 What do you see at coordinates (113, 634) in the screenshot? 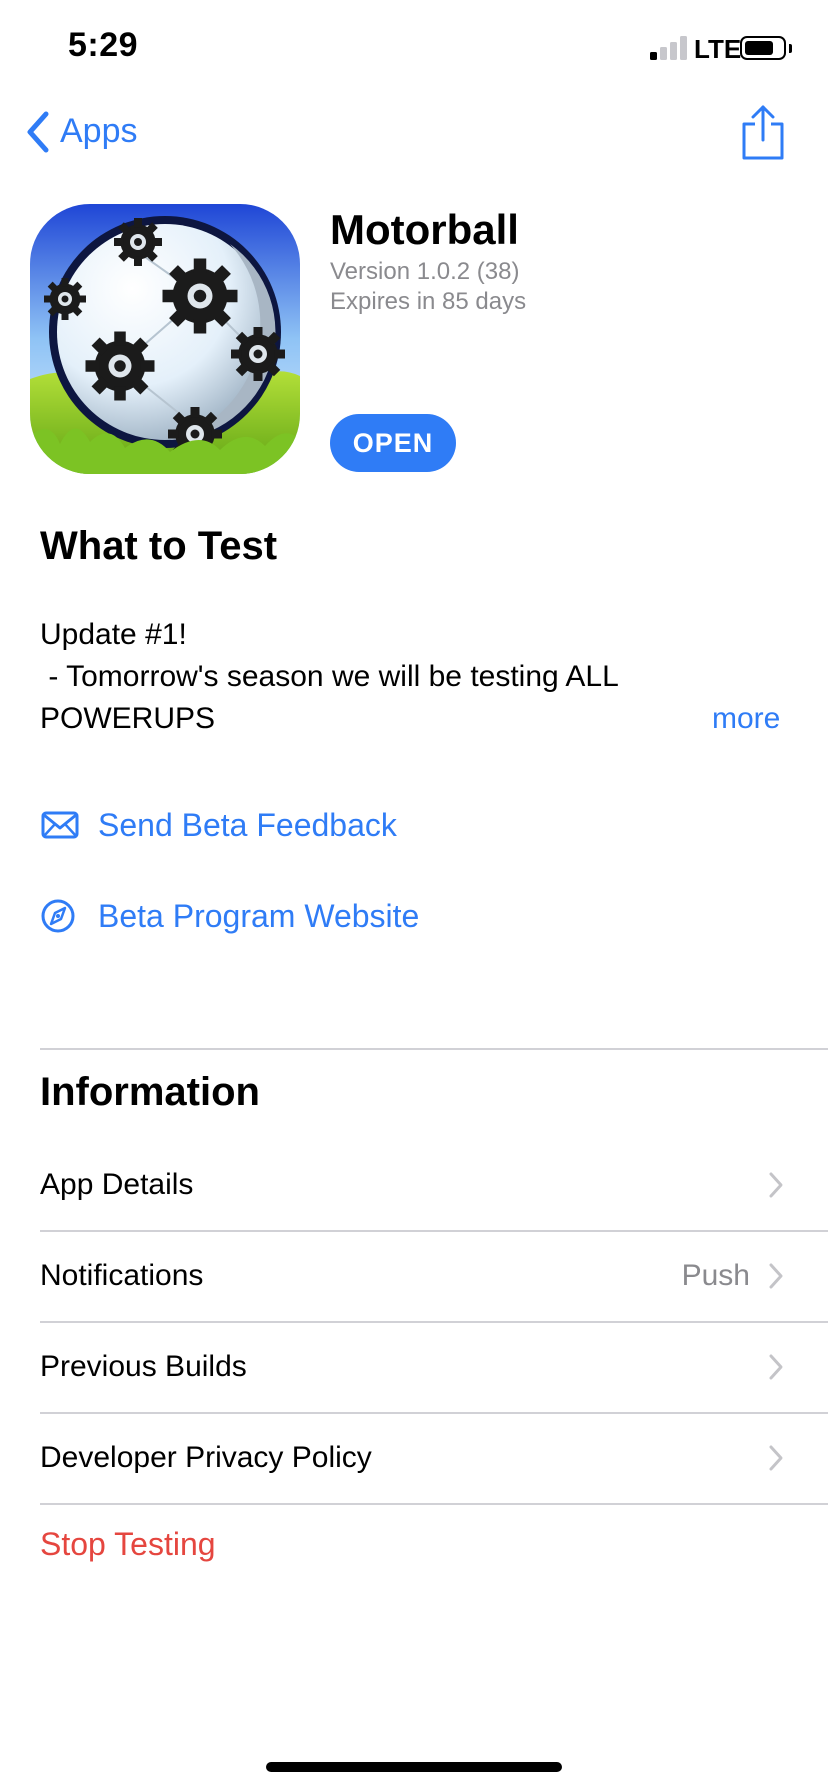
I see `what-to-test-line: Update #1!` at bounding box center [113, 634].